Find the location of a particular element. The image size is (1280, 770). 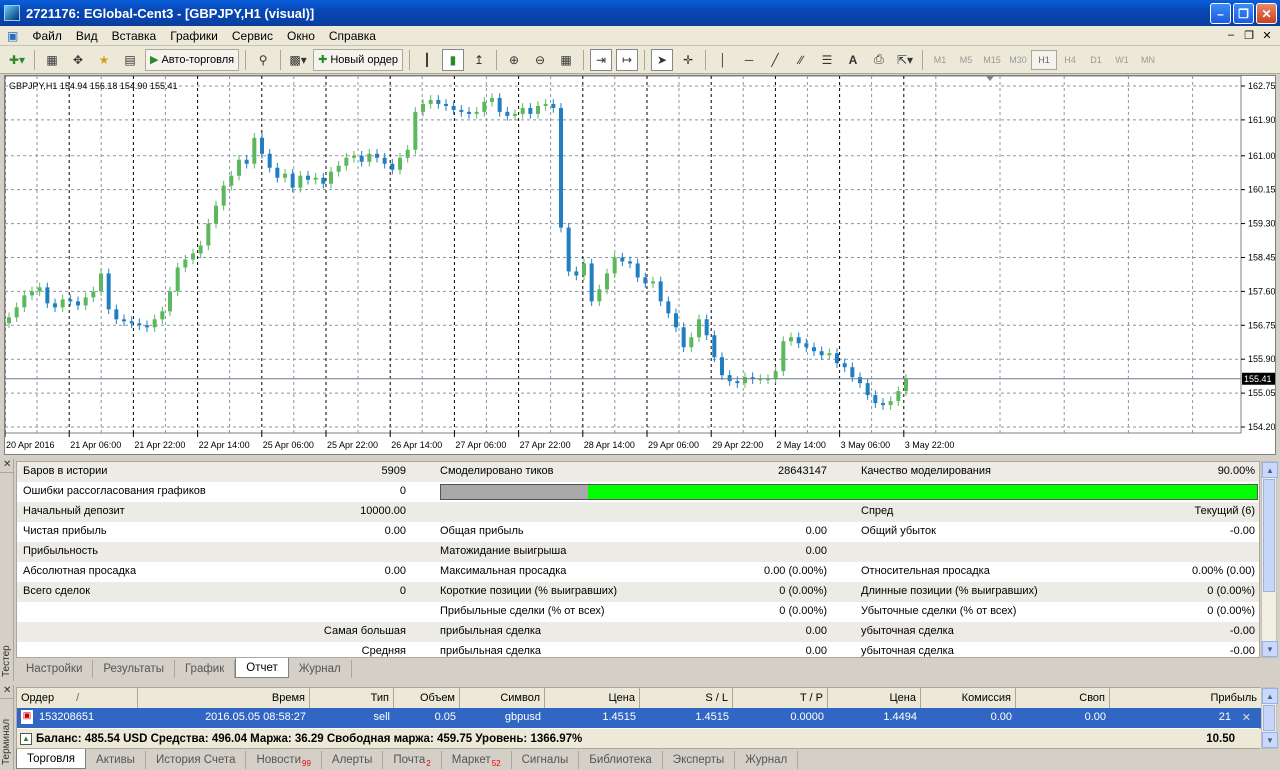

menu-view: Вид is located at coordinates (87, 36).